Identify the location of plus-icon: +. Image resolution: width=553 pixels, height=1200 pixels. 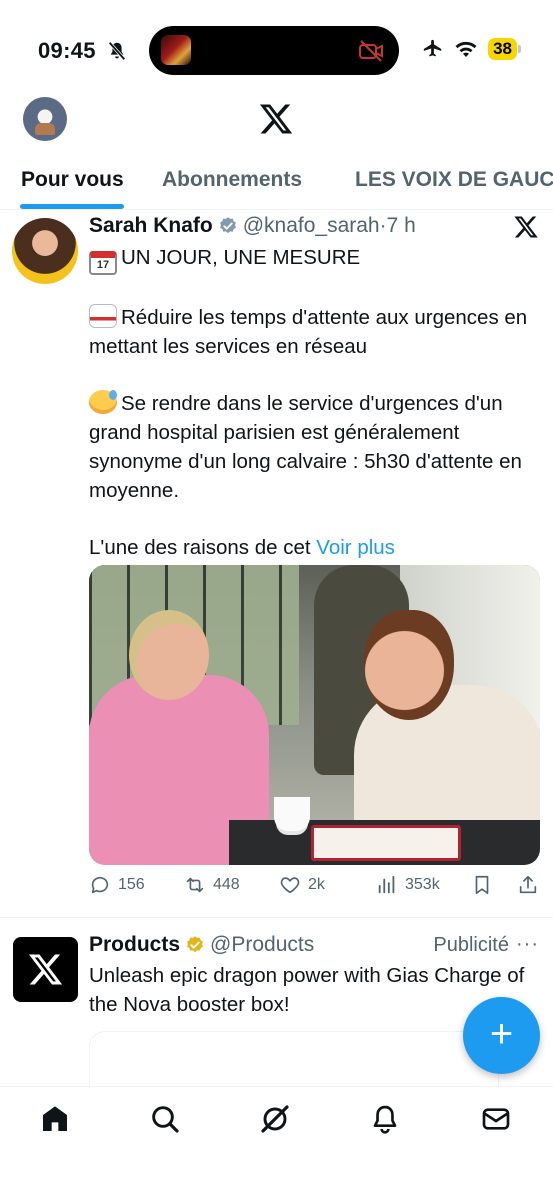
(501, 1033).